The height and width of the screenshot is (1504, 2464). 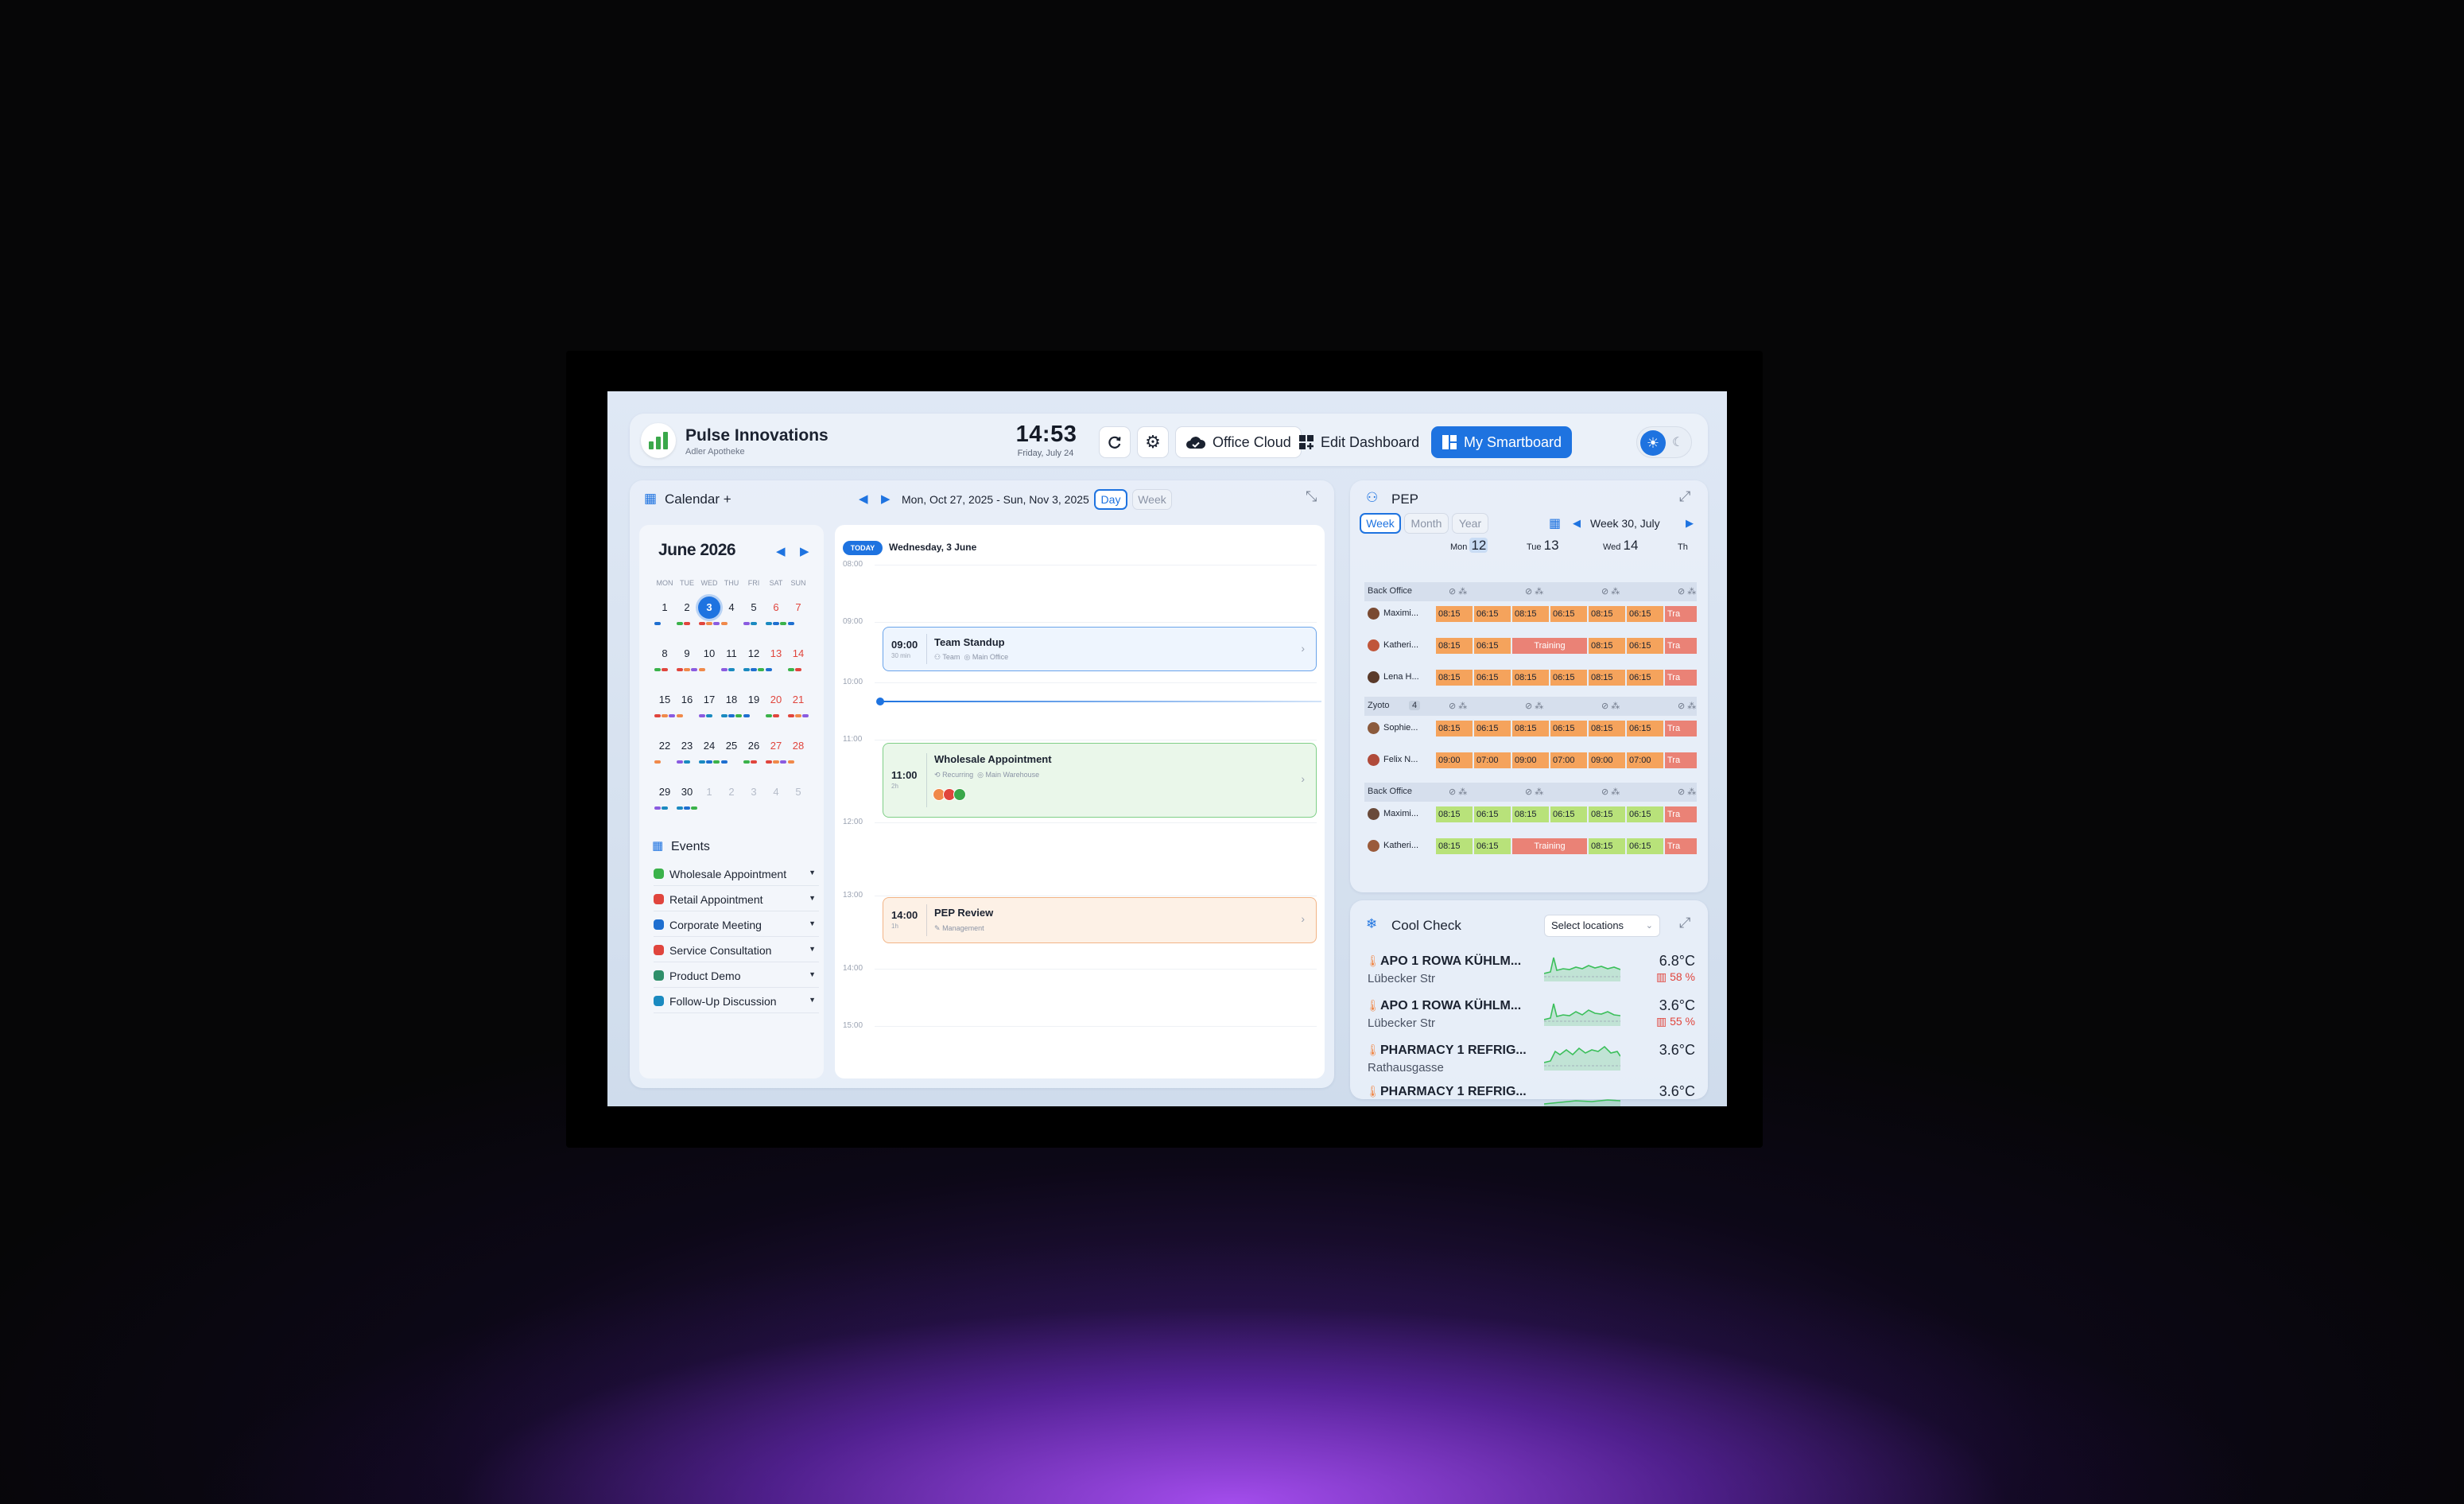 I want to click on calendar-day: 6, so click(x=776, y=608).